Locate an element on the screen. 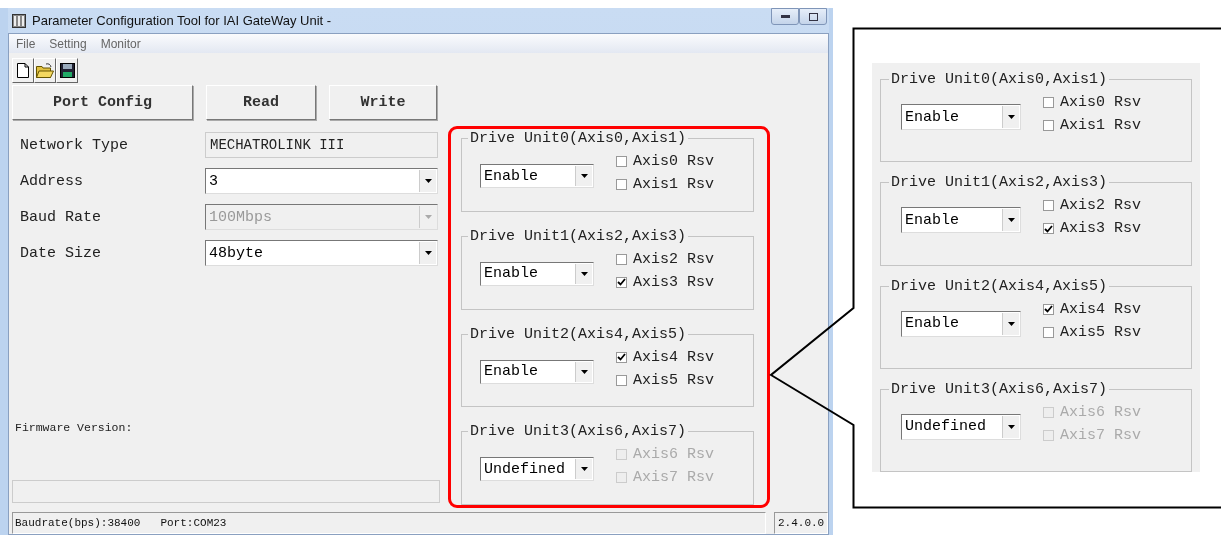  push-button: Write is located at coordinates (383, 102).